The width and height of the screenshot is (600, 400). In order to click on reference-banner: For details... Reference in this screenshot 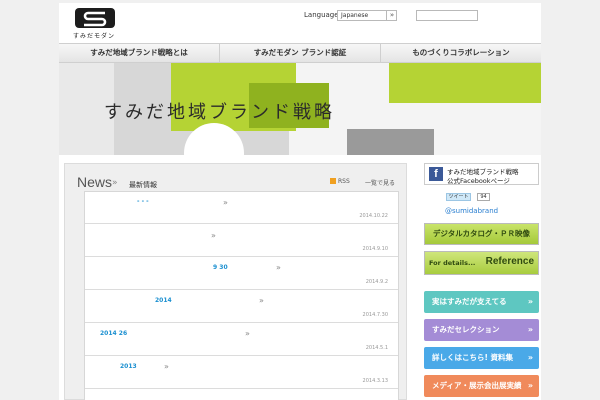, I will do `click(481, 263)`.